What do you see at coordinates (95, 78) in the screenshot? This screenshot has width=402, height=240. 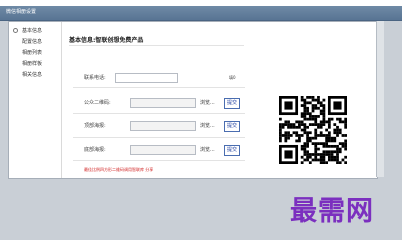 I see `phone-label: 联系电话:` at bounding box center [95, 78].